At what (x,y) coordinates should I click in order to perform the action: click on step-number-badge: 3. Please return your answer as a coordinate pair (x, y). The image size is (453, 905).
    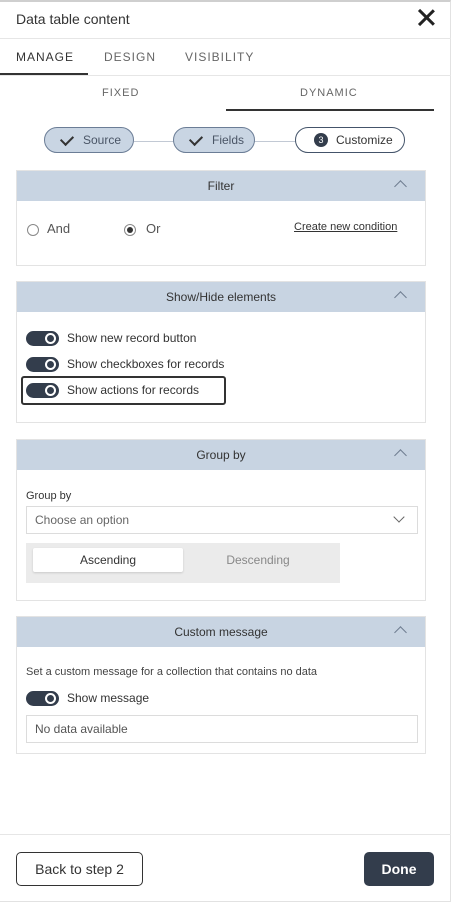
    Looking at the image, I should click on (321, 140).